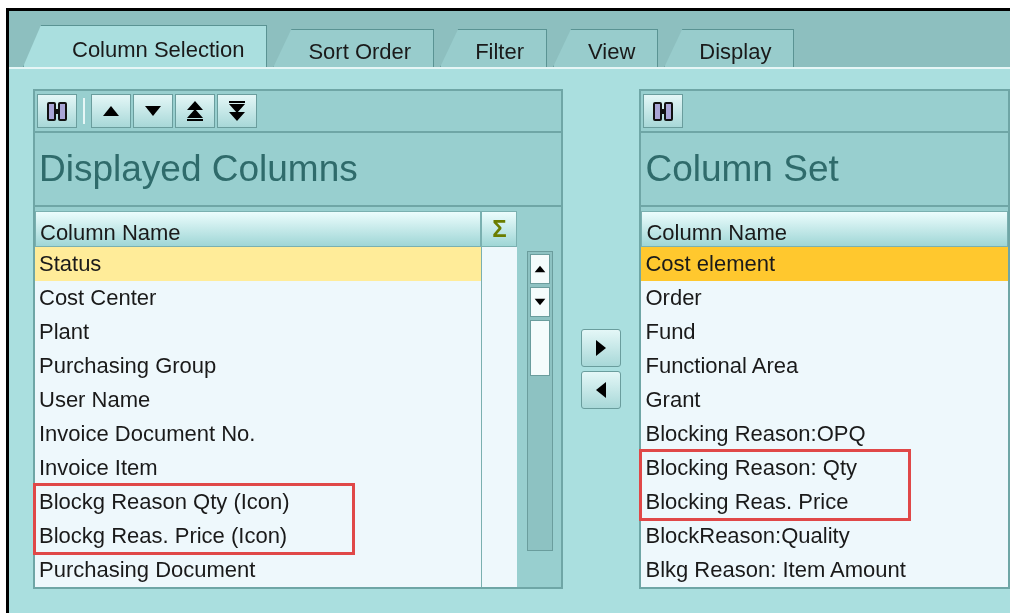 The image size is (1010, 613). Describe the element at coordinates (354, 48) in the screenshot. I see `tab: Sort Order` at that location.